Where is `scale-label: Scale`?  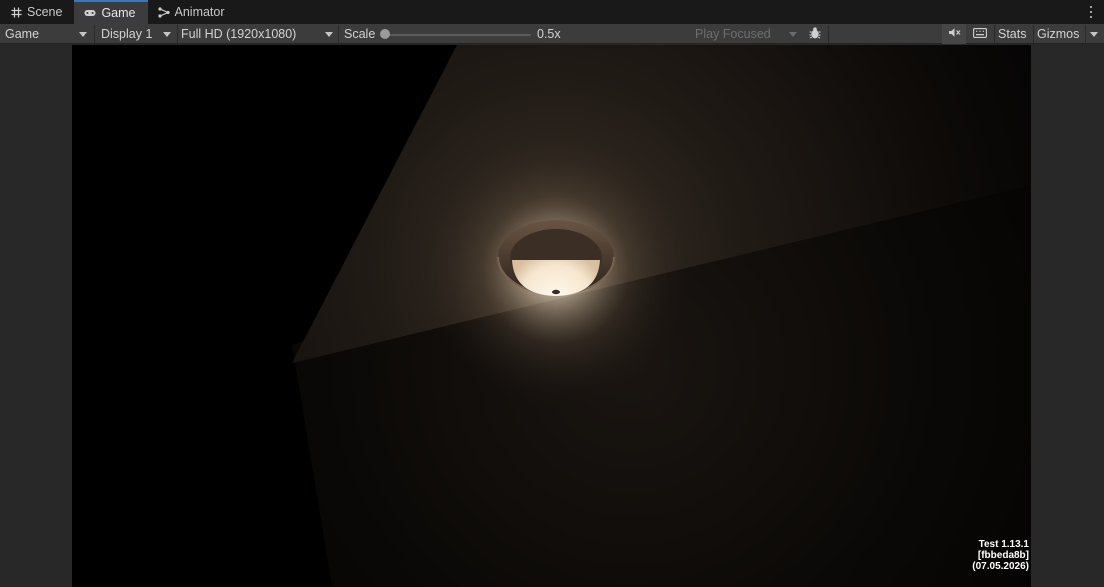 scale-label: Scale is located at coordinates (360, 34).